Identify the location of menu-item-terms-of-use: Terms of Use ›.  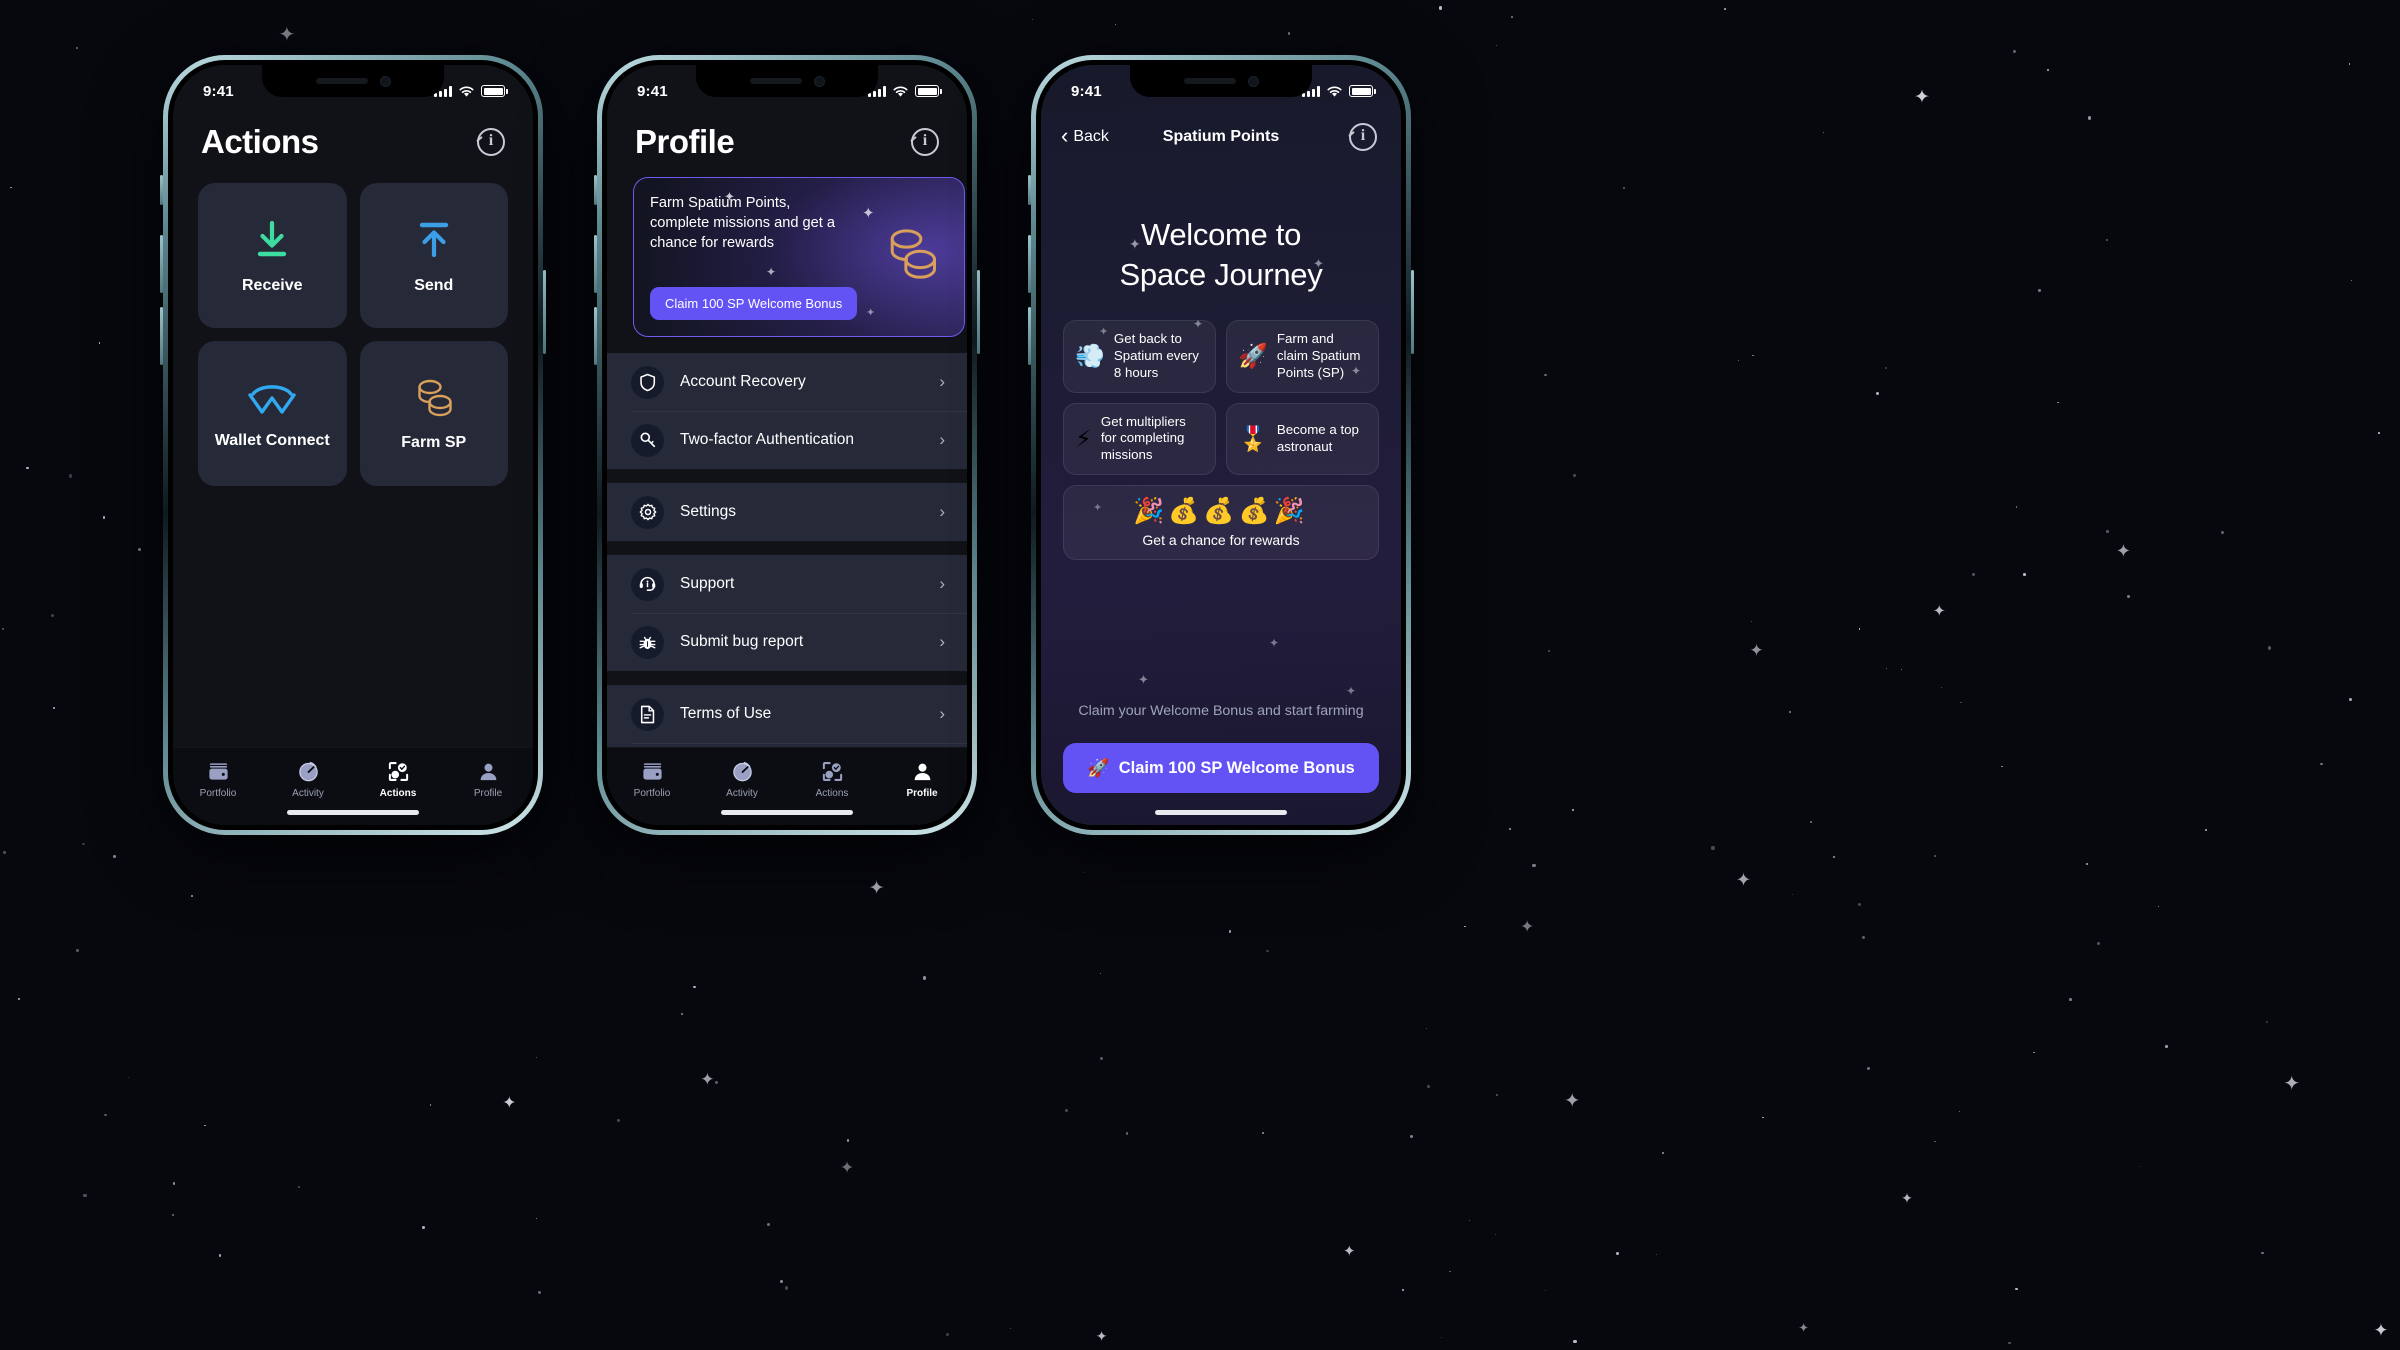
(787, 714).